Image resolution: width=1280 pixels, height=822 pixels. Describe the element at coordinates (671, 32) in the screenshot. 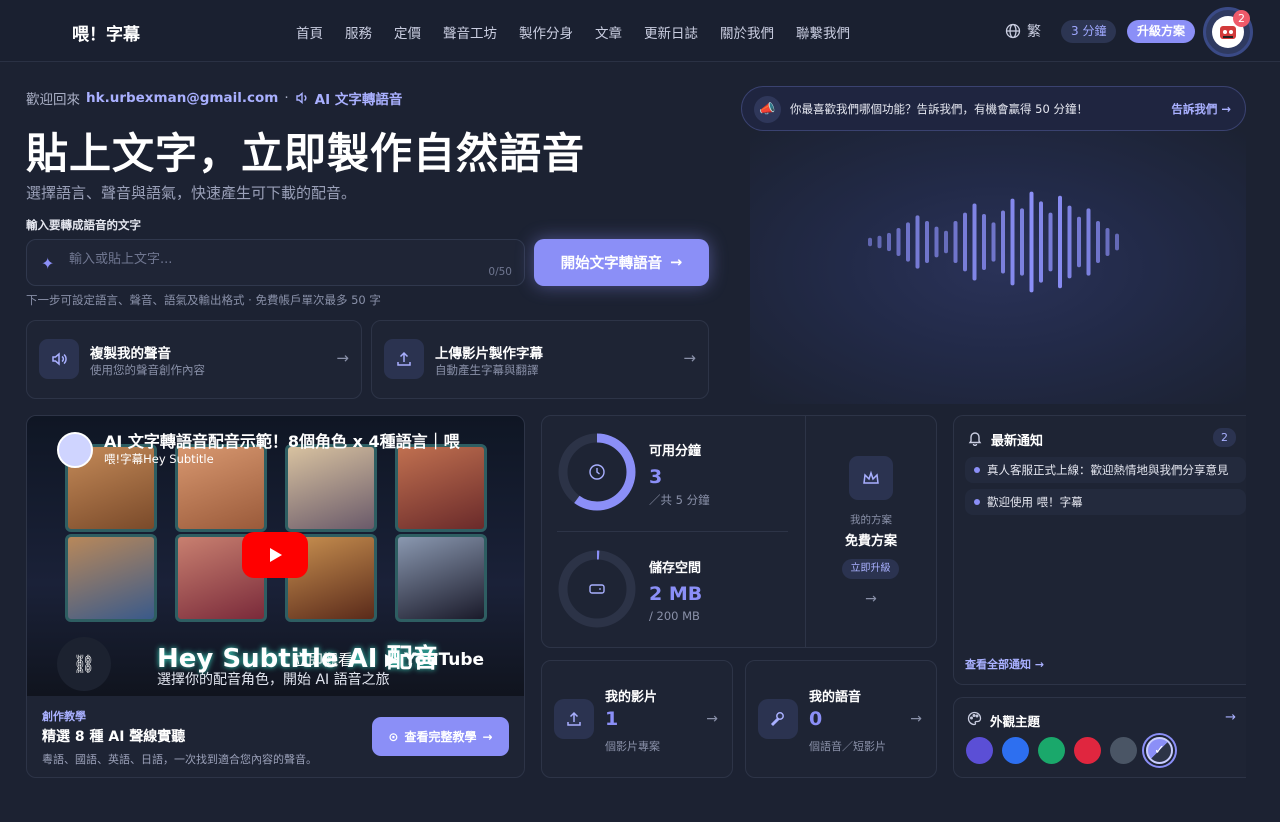

I see `nav-changelog: 更新日誌` at that location.